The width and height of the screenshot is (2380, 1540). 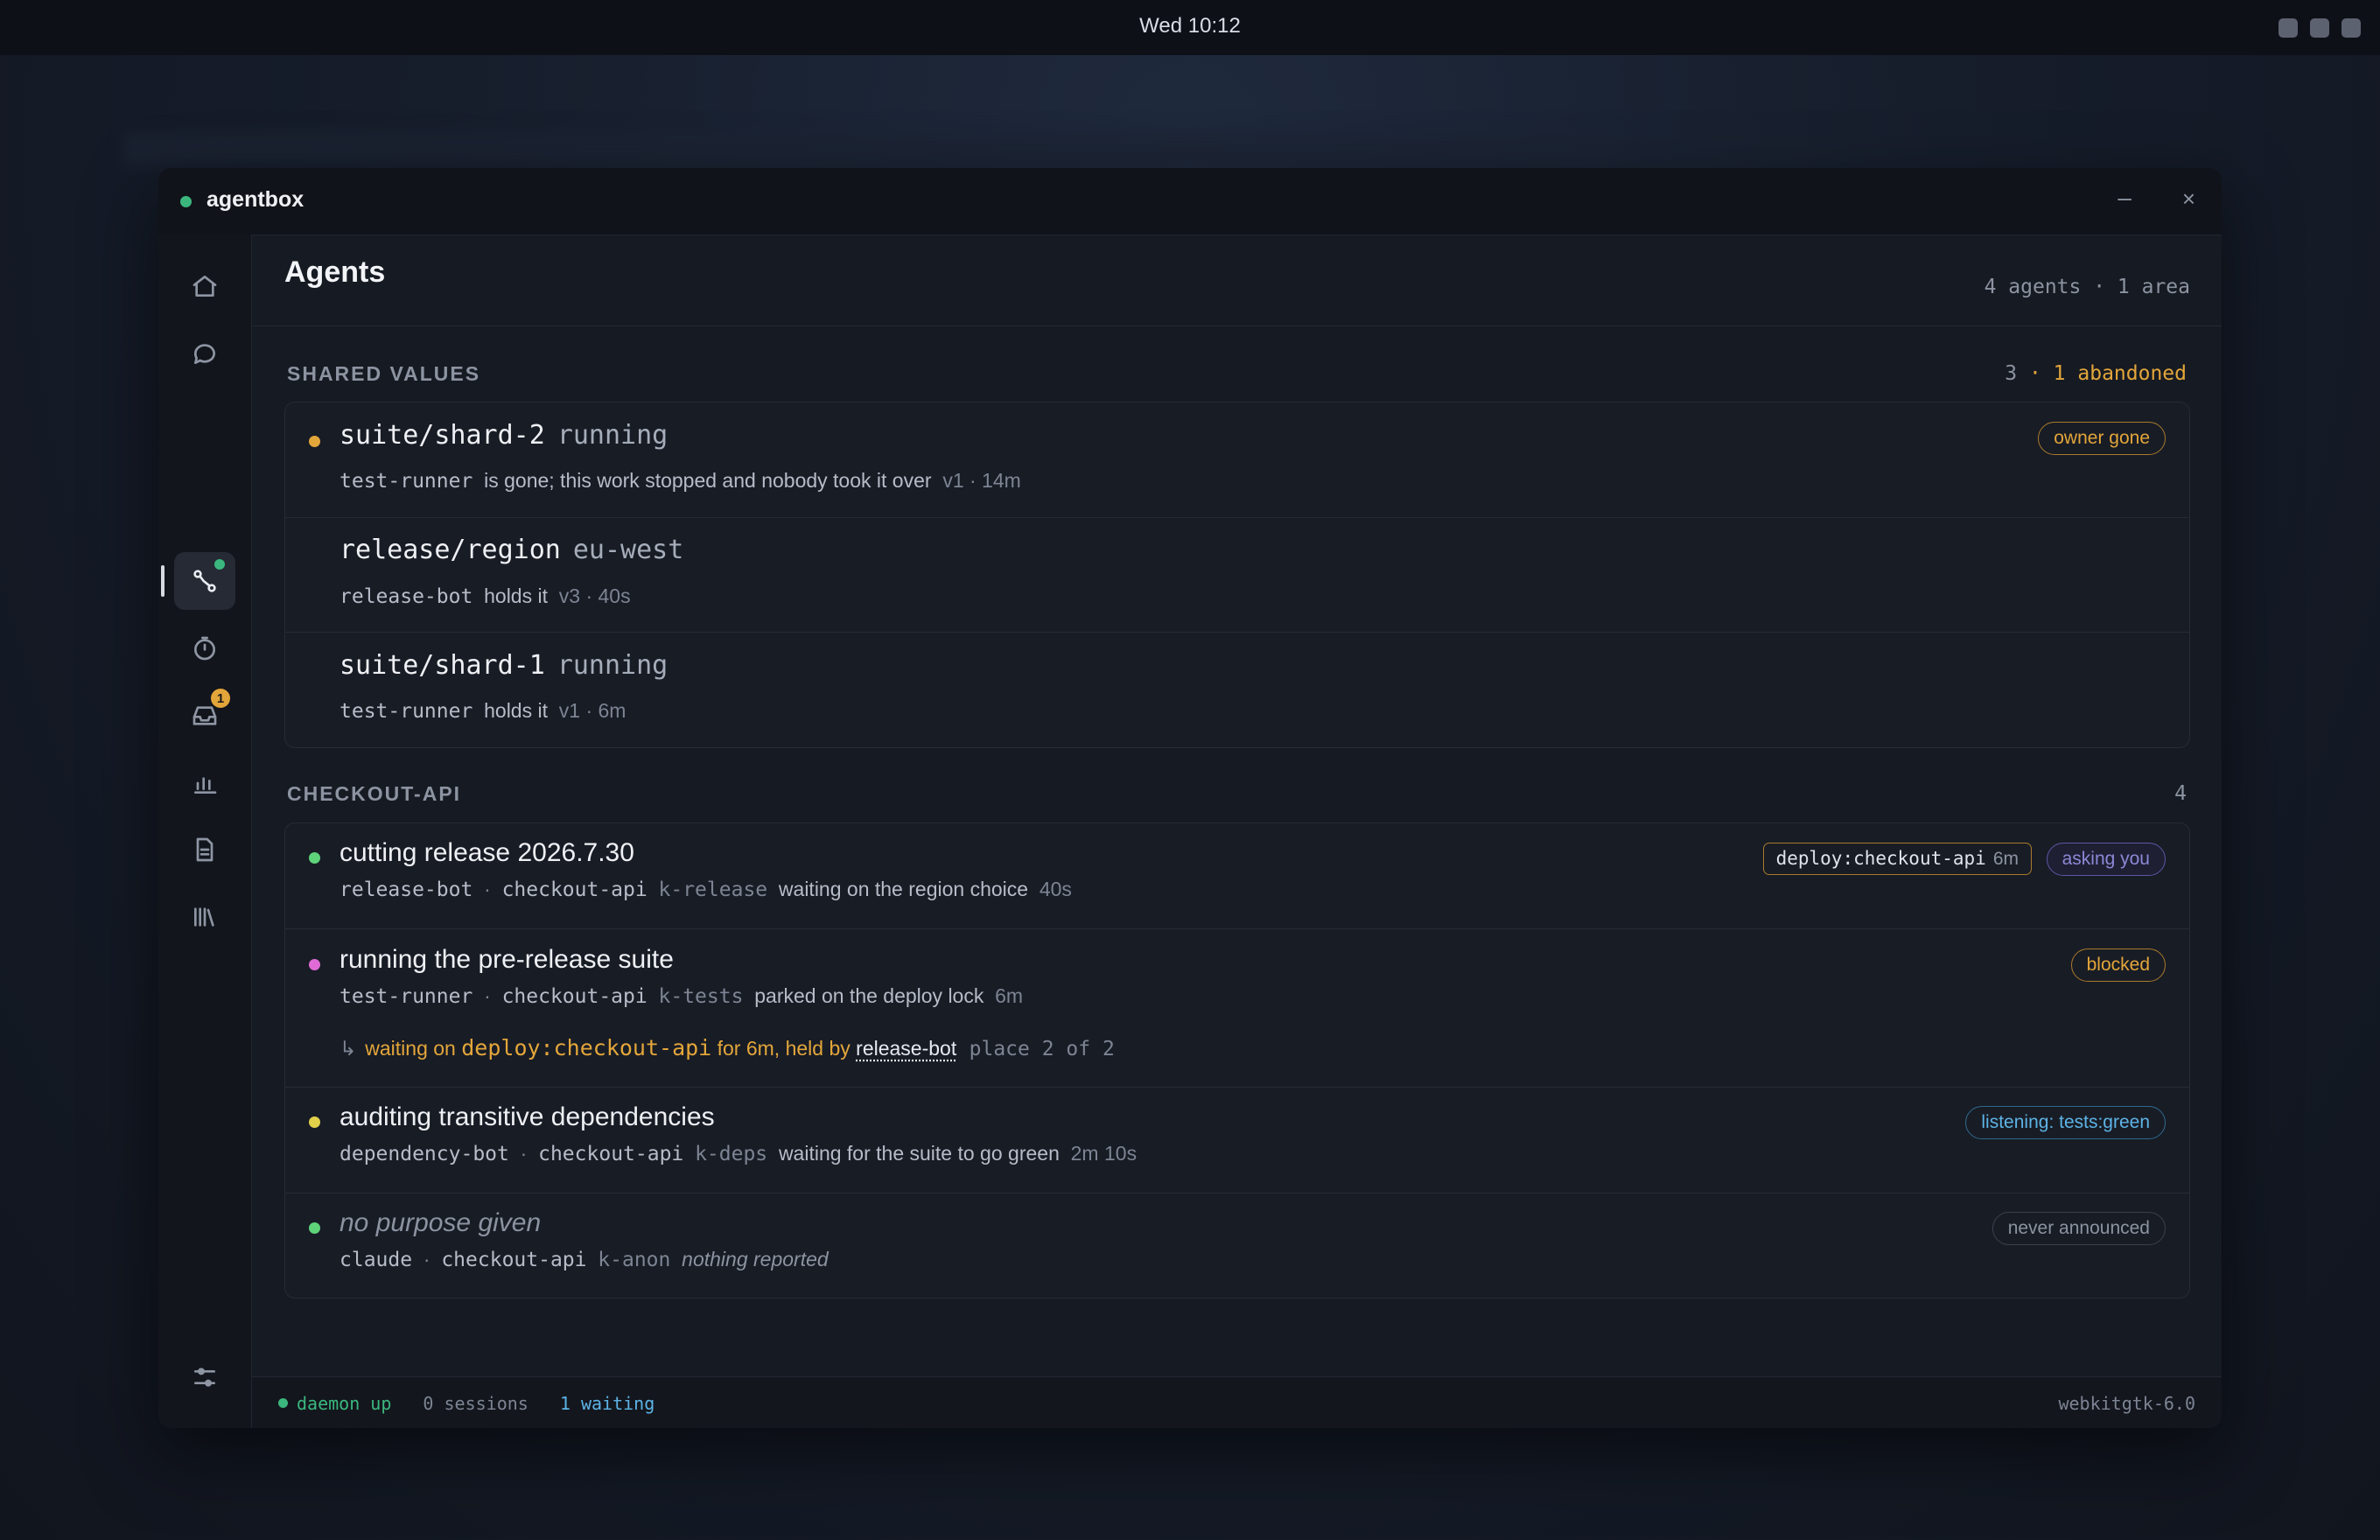 I want to click on agent-status: waiting for the suite to go green, so click(x=919, y=1153).